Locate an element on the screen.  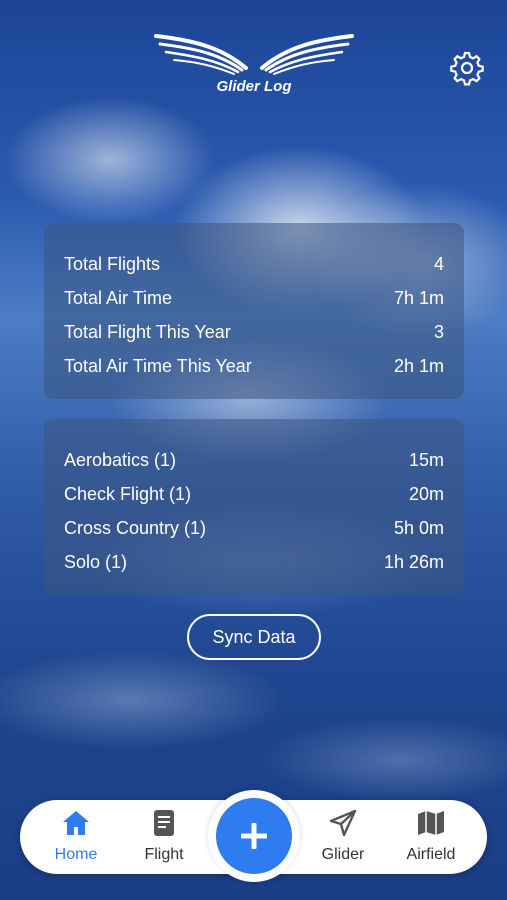
navigation-arrow-icon is located at coordinates (343, 823).